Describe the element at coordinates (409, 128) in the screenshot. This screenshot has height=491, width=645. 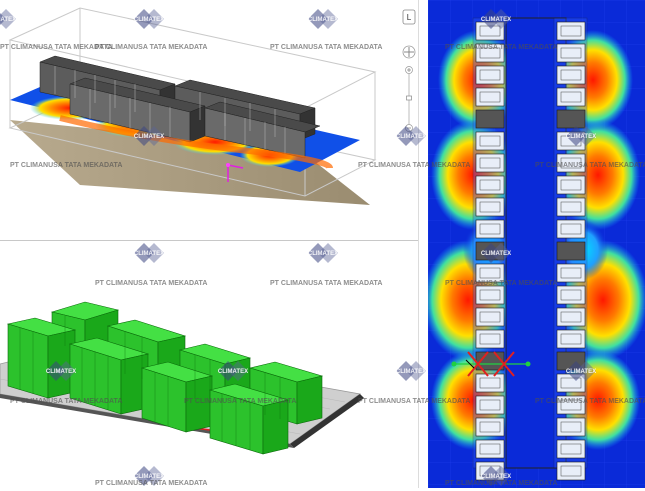
I see `zoom-out-icon` at that location.